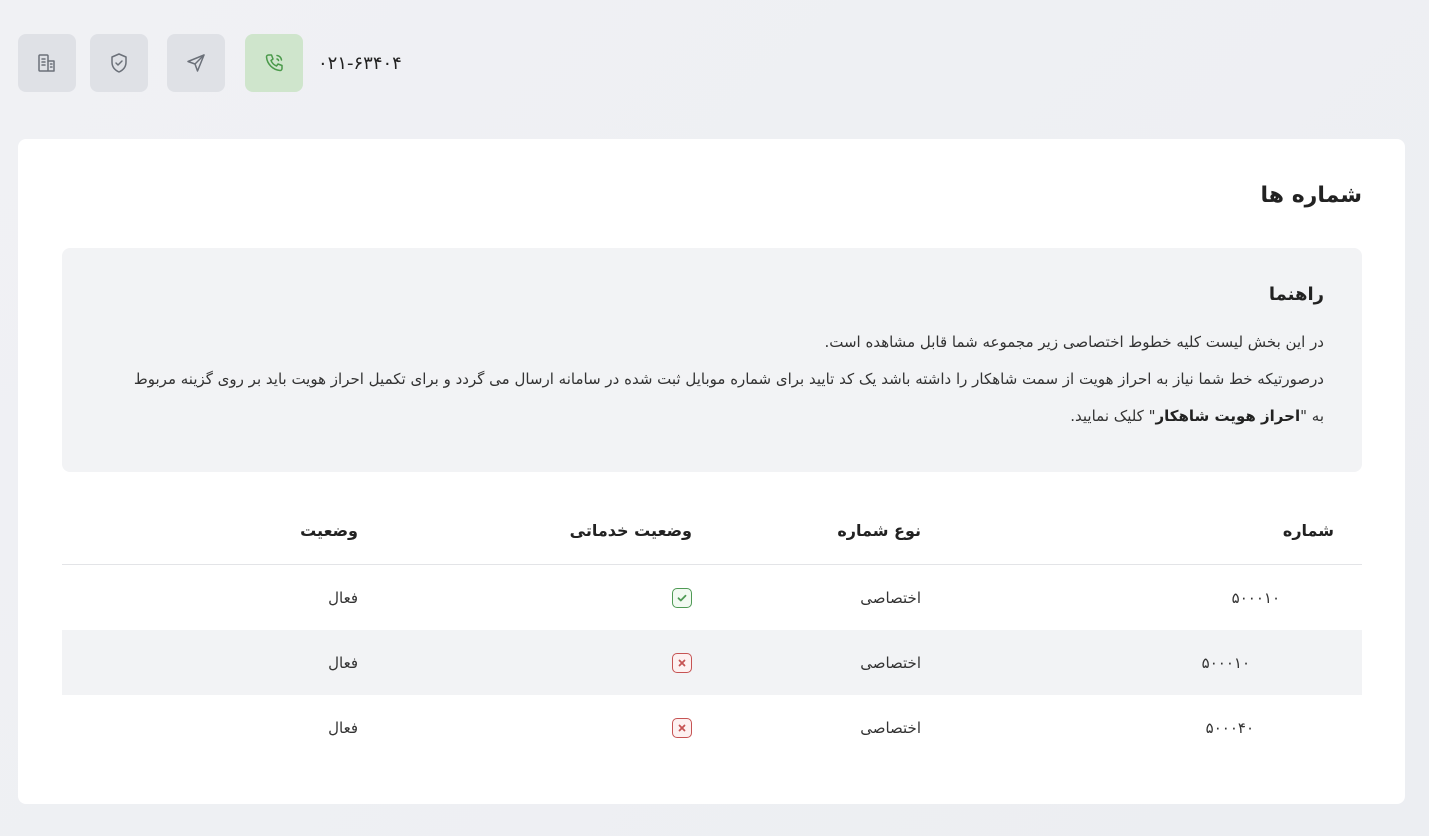  I want to click on table-header: شماره نوع شماره وضعیت خدماتی وضعیت, so click(712, 531).